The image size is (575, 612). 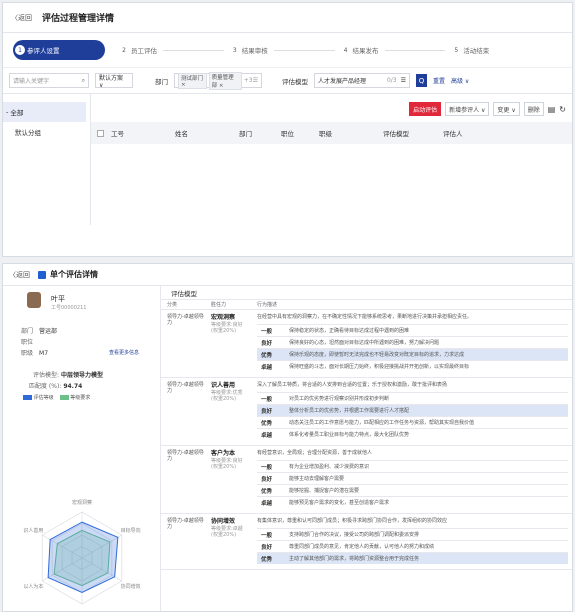 What do you see at coordinates (38, 397) in the screenshot?
I see `legend-eval: 评估等级` at bounding box center [38, 397].